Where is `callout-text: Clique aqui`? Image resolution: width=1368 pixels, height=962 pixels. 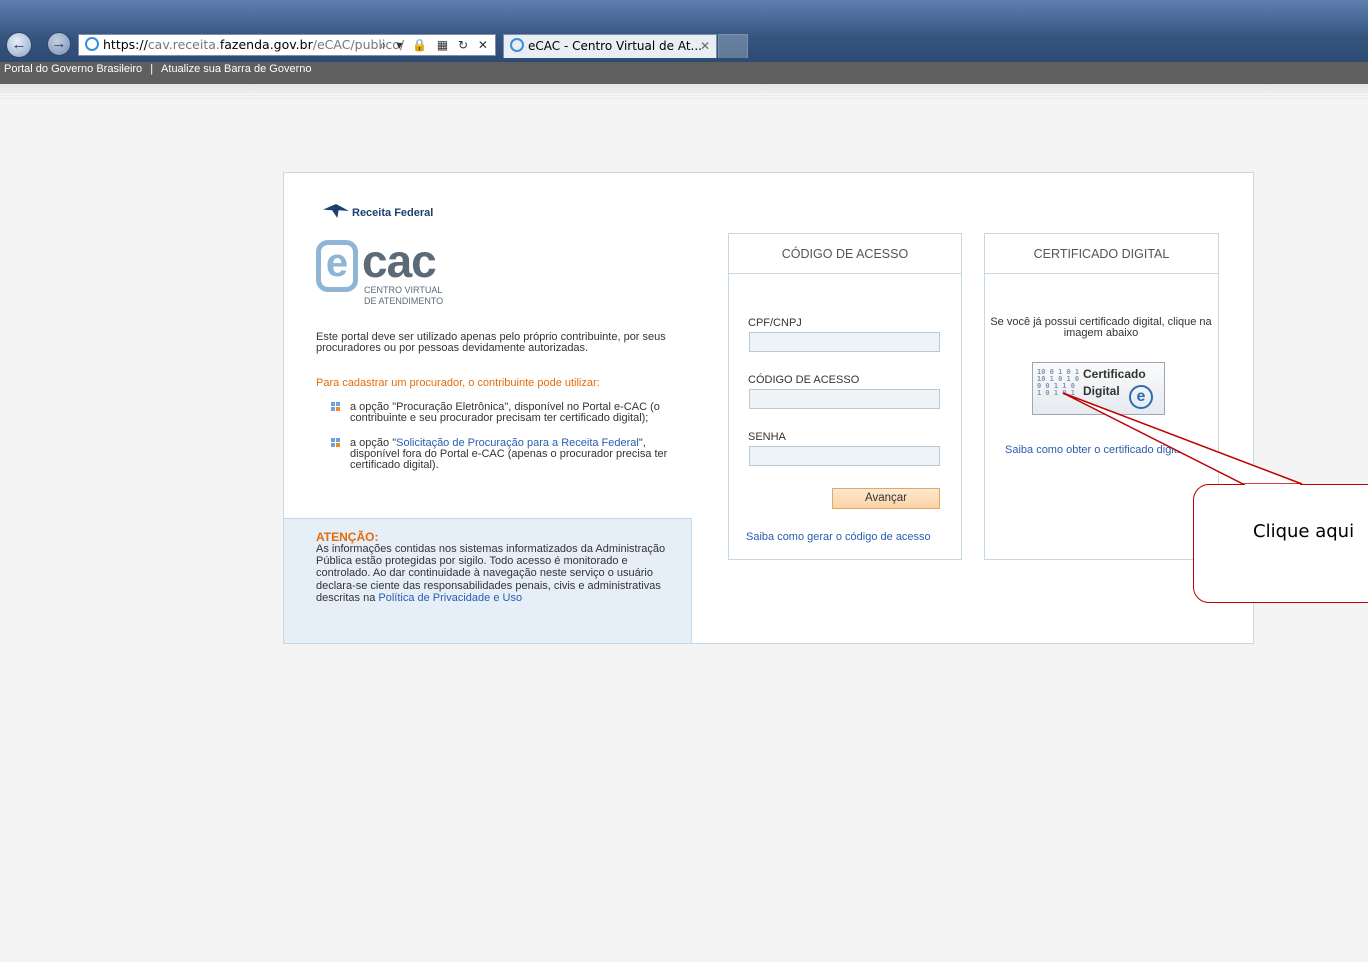
callout-text: Clique aqui is located at coordinates (1304, 531).